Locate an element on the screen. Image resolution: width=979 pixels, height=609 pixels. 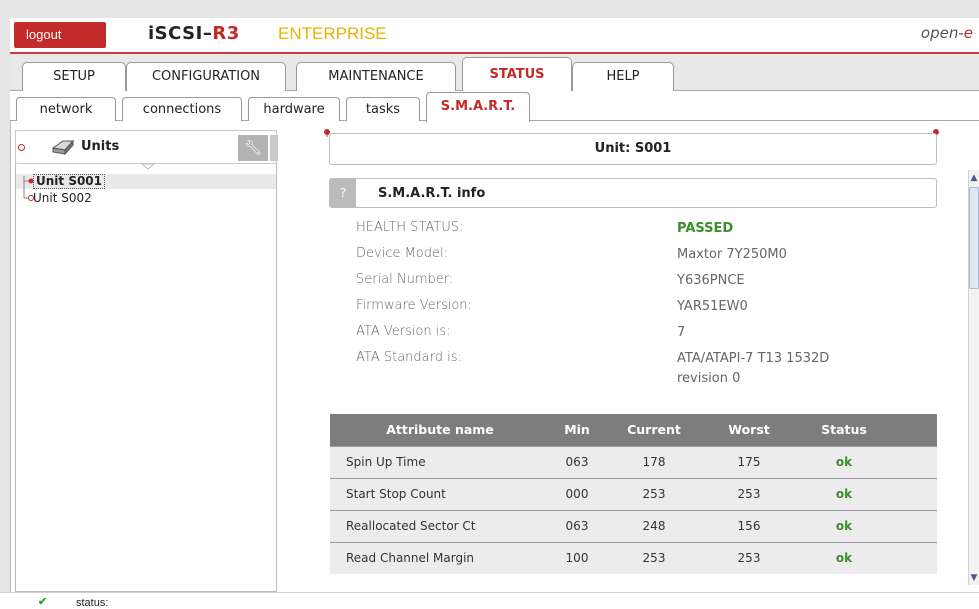
device-model-value: Maxtor 7Y250M0 is located at coordinates (732, 254).